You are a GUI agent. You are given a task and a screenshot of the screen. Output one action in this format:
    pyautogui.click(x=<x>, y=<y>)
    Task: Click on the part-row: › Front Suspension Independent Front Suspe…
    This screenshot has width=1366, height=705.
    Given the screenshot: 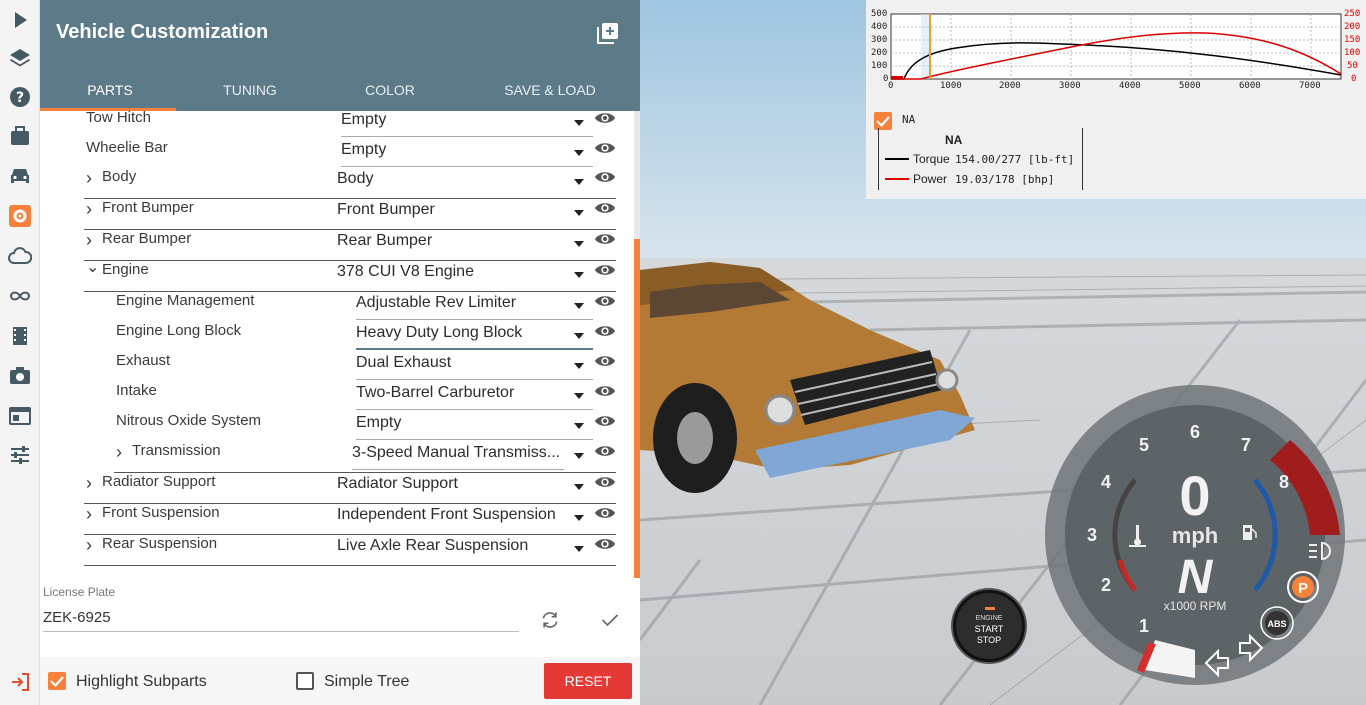 What is the action you would take?
    pyautogui.click(x=350, y=519)
    